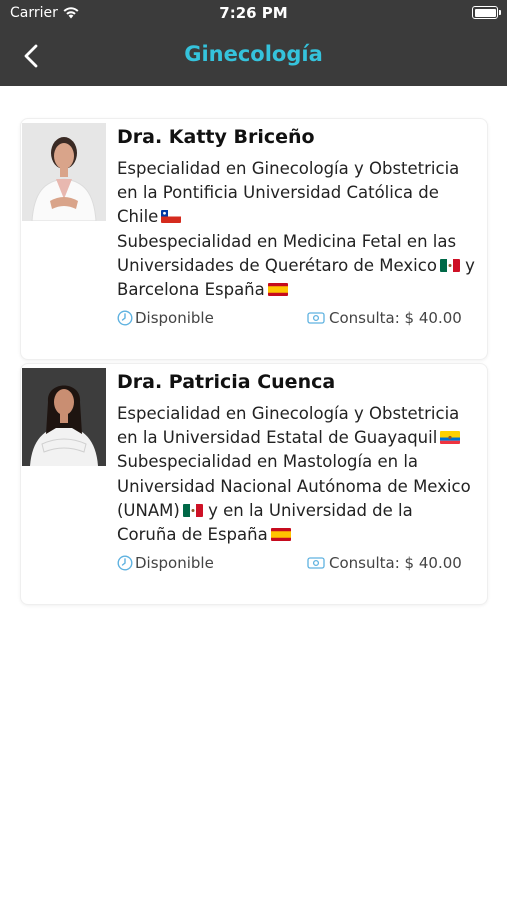  Describe the element at coordinates (216, 137) in the screenshot. I see `doctor-name: Dra. Katty Briceño` at that location.